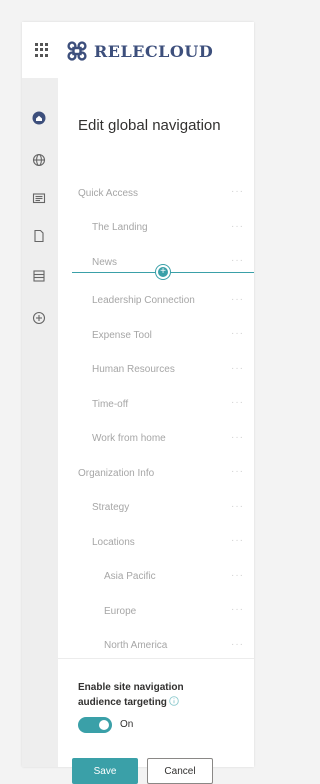  What do you see at coordinates (105, 262) in the screenshot?
I see `nav-item-label: News` at bounding box center [105, 262].